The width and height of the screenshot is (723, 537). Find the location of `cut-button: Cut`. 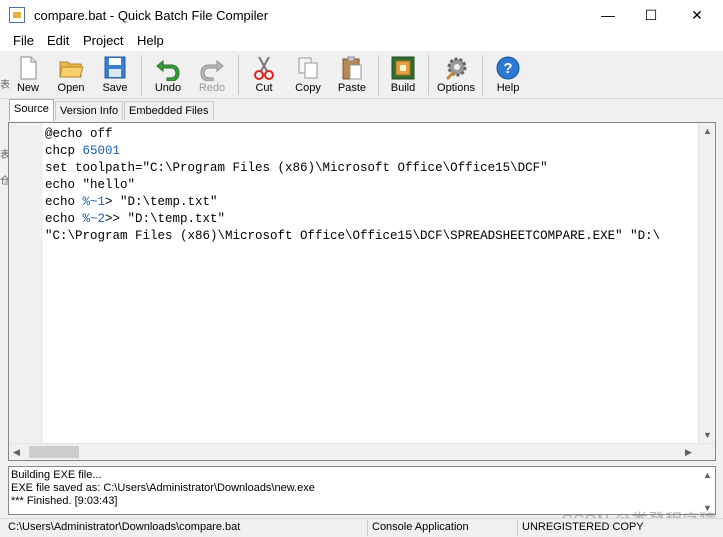

cut-button: Cut is located at coordinates (264, 75).